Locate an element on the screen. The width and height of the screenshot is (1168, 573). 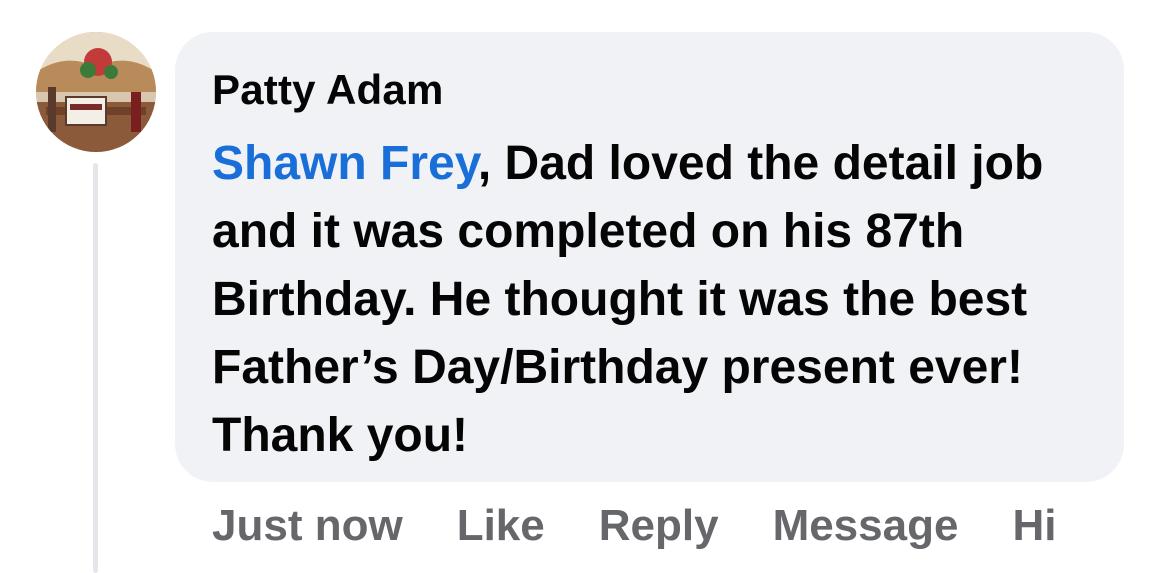
reply-button: Reply is located at coordinates (659, 526).